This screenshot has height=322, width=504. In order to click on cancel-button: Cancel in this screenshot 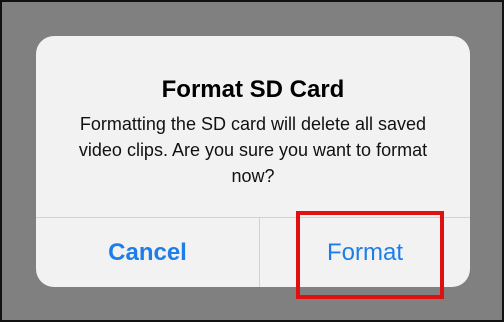, I will do `click(147, 252)`.